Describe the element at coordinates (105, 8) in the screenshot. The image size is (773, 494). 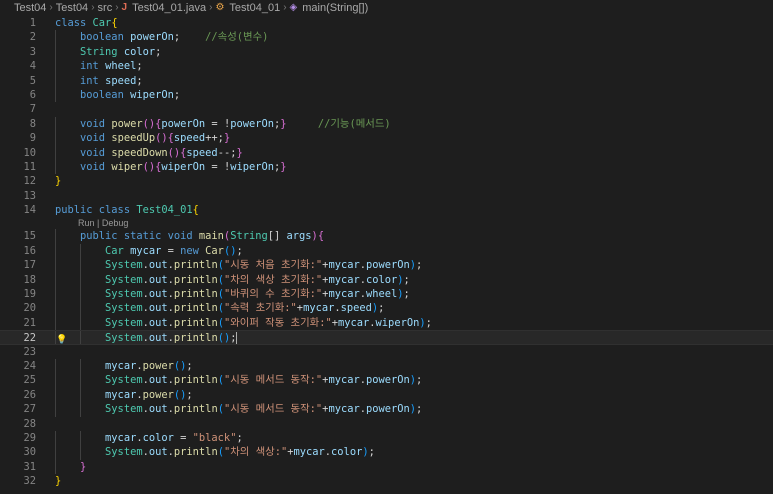
I see `breadcrumb-item-src: src` at that location.